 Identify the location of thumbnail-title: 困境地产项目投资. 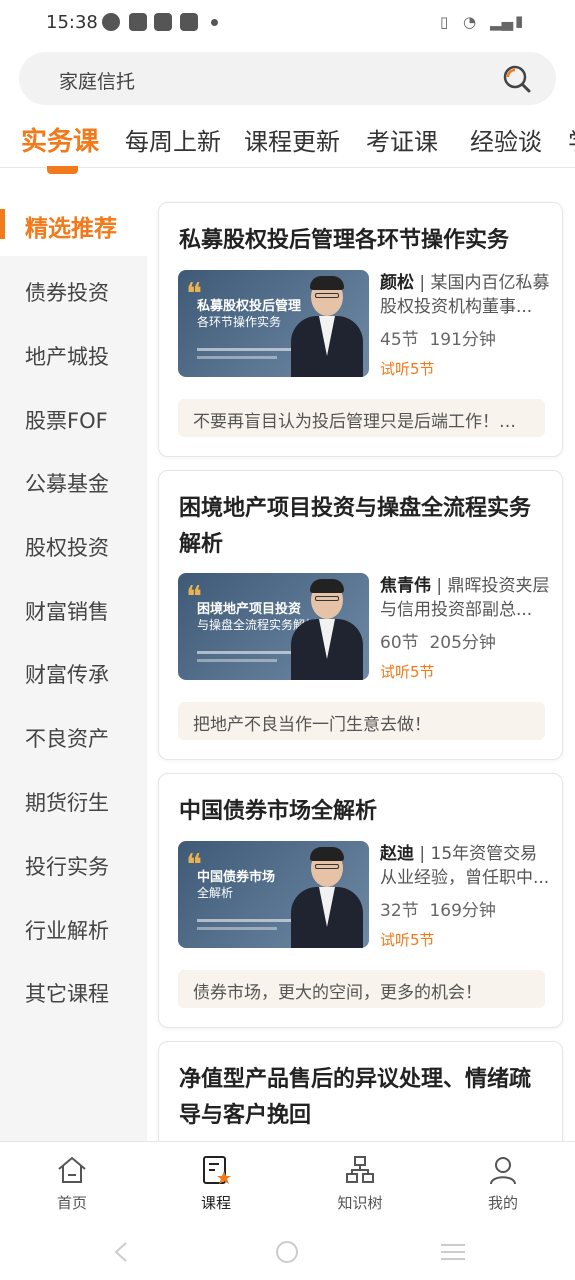
(249, 609).